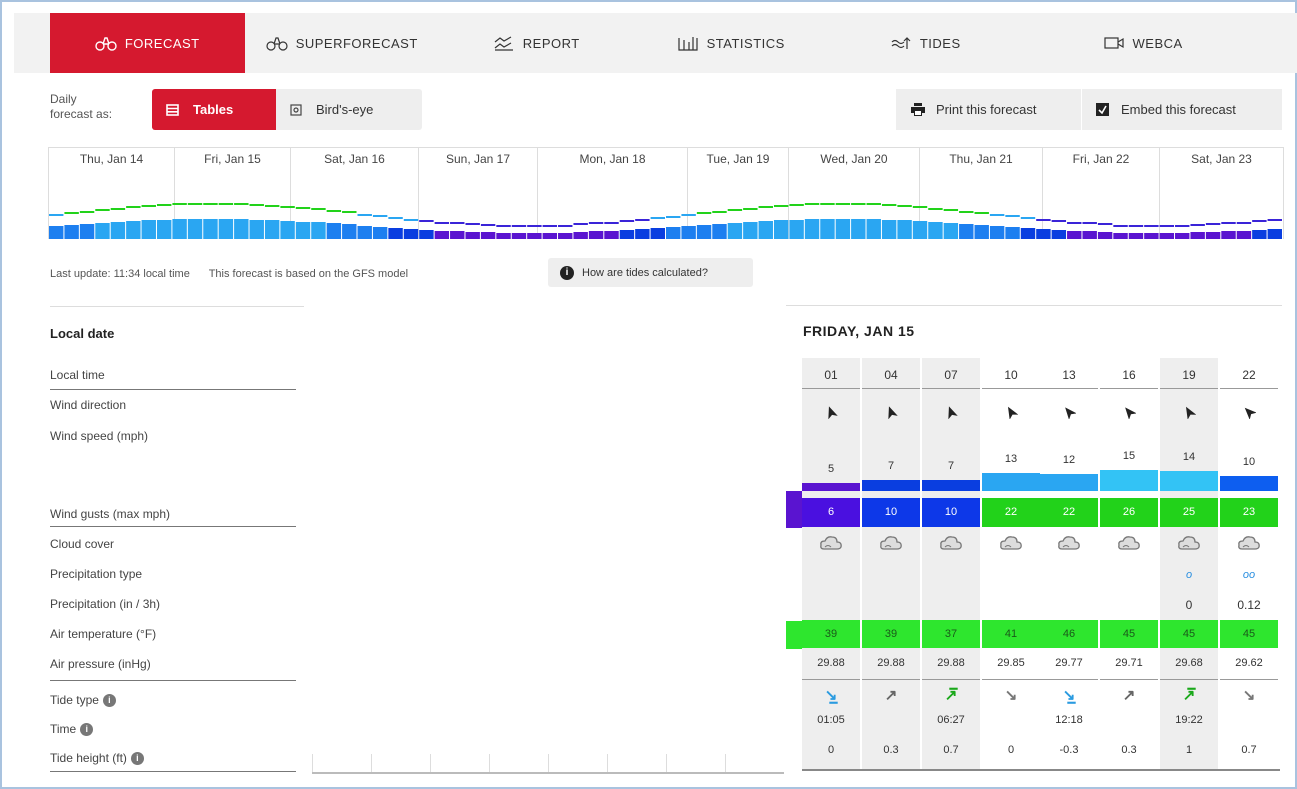 The height and width of the screenshot is (789, 1297). What do you see at coordinates (951, 375) in the screenshot?
I see `hour-cell: 07` at bounding box center [951, 375].